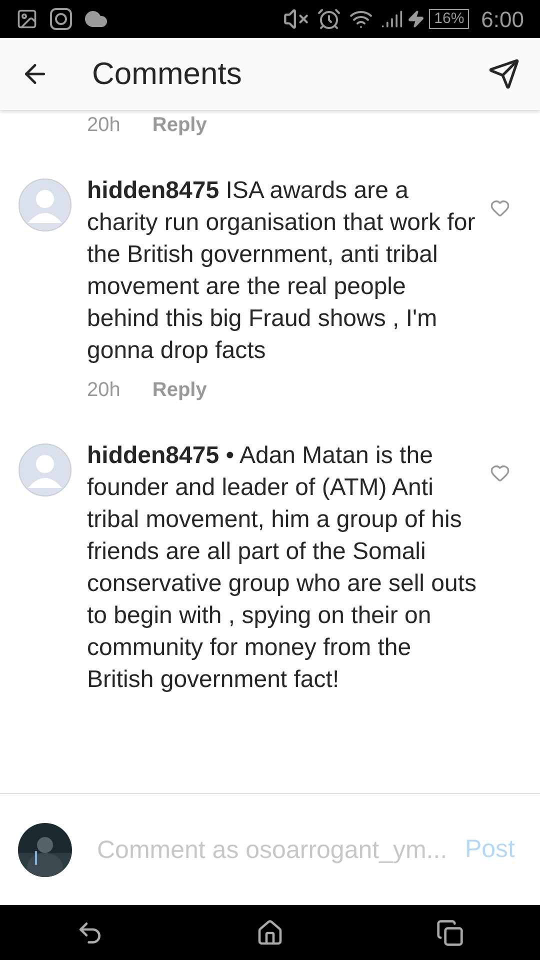 The image size is (540, 960). I want to click on send-button, so click(504, 74).